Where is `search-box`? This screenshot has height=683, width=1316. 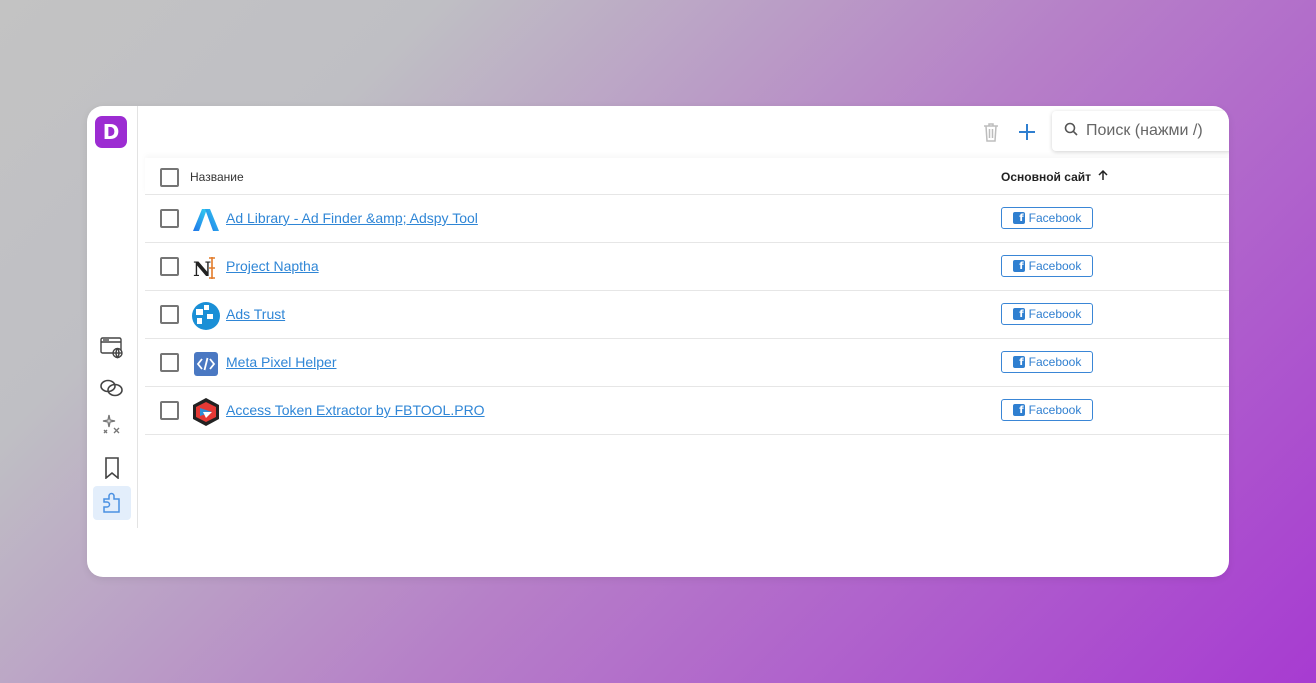 search-box is located at coordinates (1140, 131).